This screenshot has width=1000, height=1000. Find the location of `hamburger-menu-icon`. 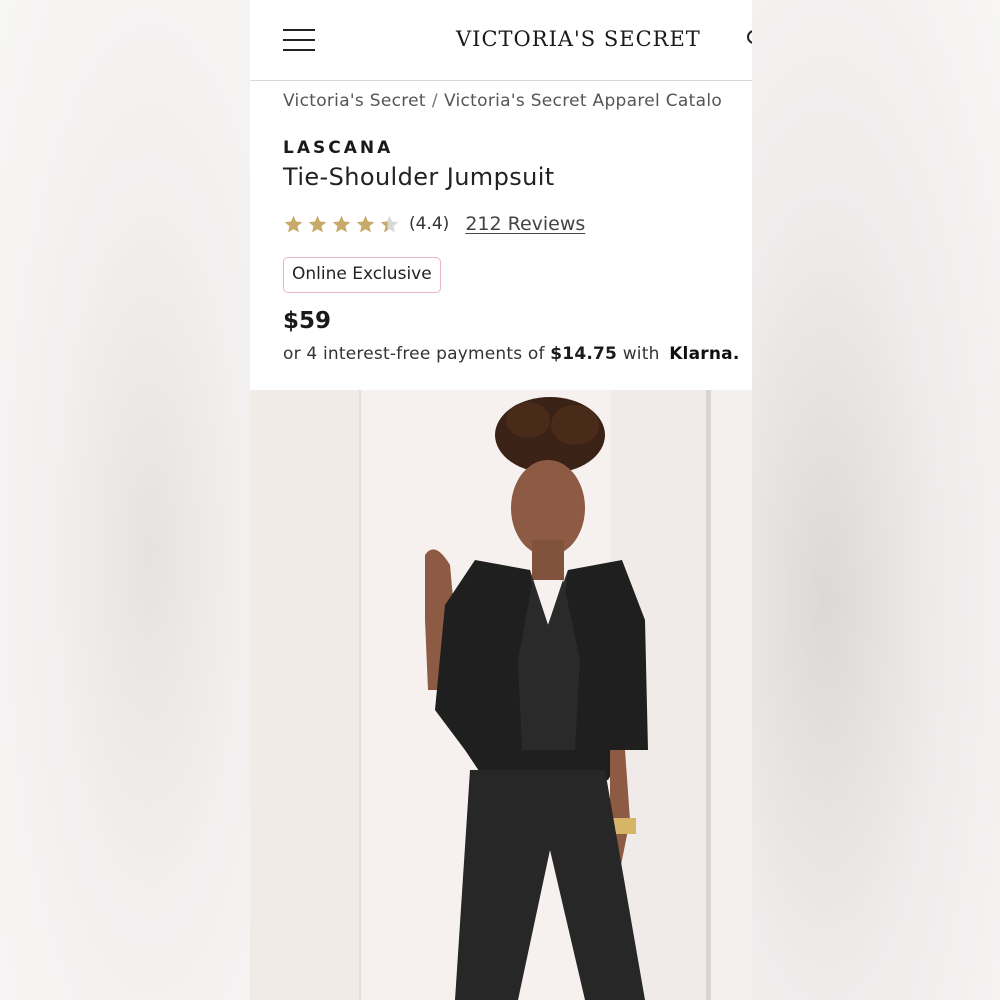

hamburger-menu-icon is located at coordinates (299, 40).